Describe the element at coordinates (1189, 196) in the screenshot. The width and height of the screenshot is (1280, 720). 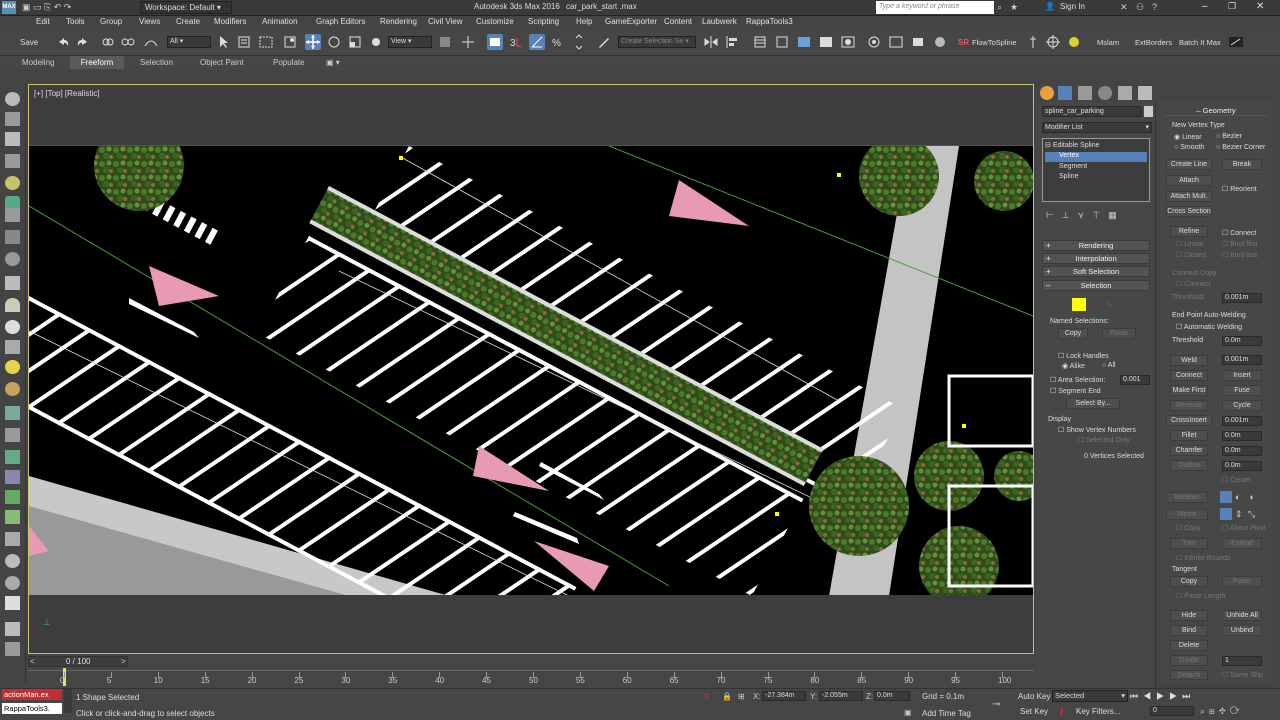
I see `attach-mult-button: Attach Mult.` at that location.